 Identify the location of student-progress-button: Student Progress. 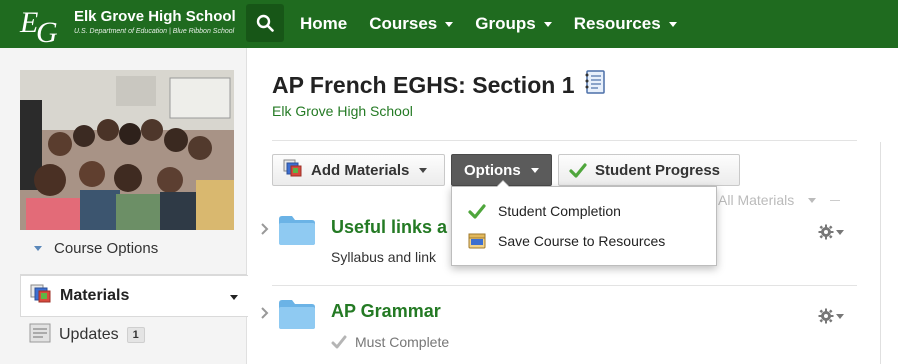
(649, 170).